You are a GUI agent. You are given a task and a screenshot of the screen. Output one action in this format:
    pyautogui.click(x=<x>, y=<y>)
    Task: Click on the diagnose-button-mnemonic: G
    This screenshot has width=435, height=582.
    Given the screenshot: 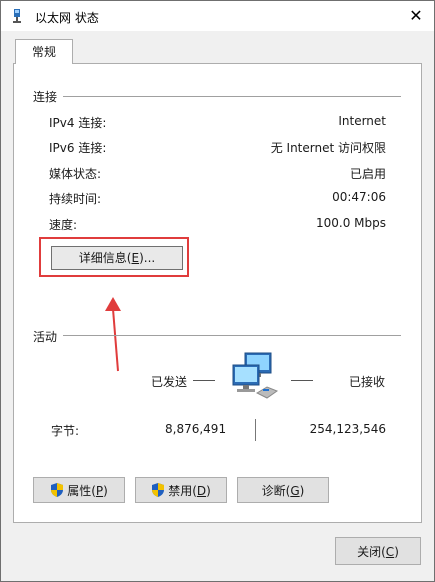 What is the action you would take?
    pyautogui.click(x=295, y=491)
    